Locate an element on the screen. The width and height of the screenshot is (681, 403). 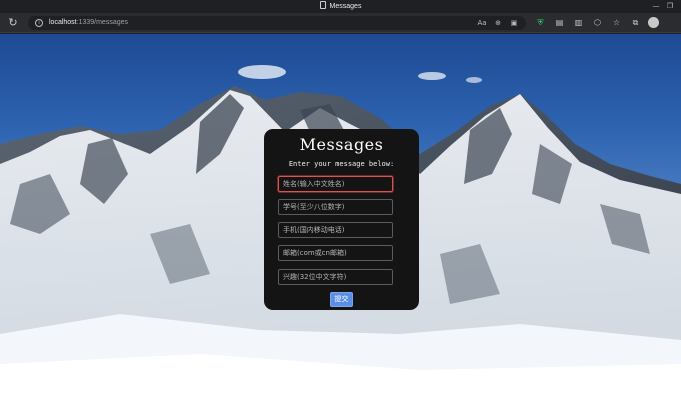
extension-icon: ▥ is located at coordinates (578, 23).